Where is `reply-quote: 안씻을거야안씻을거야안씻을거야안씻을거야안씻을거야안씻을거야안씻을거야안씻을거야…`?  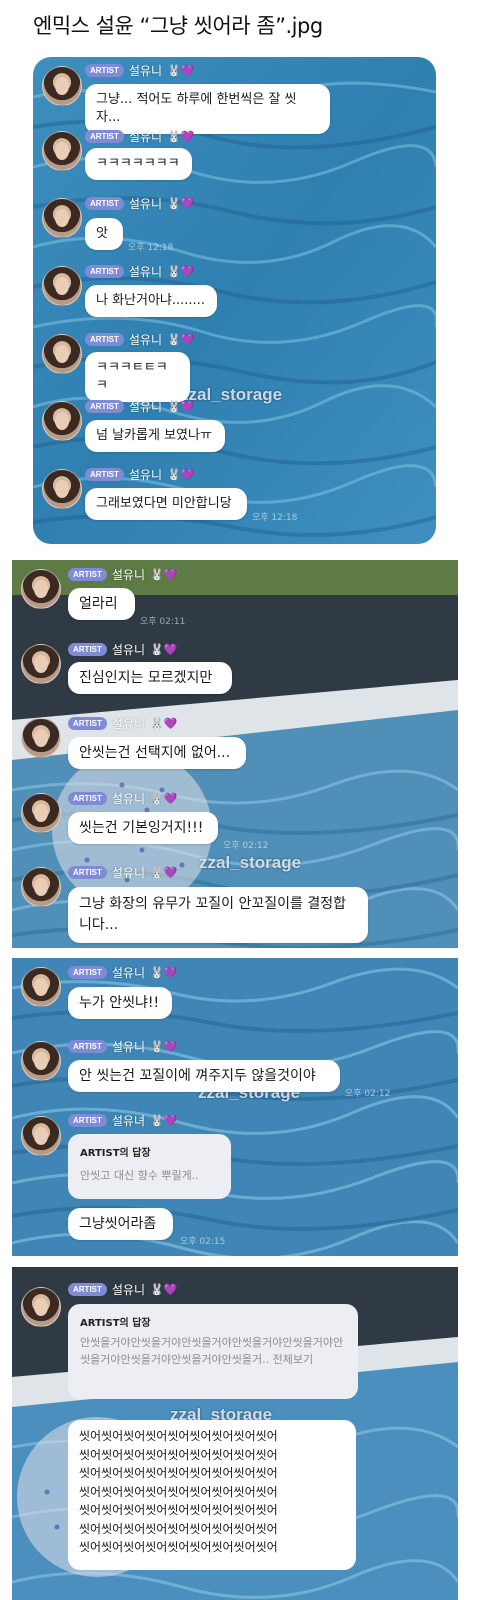 reply-quote: 안씻을거야안씻을거야안씻을거야안씻을거야안씻을거야안씻을거야안씻을거야안씻을거야… is located at coordinates (212, 1351).